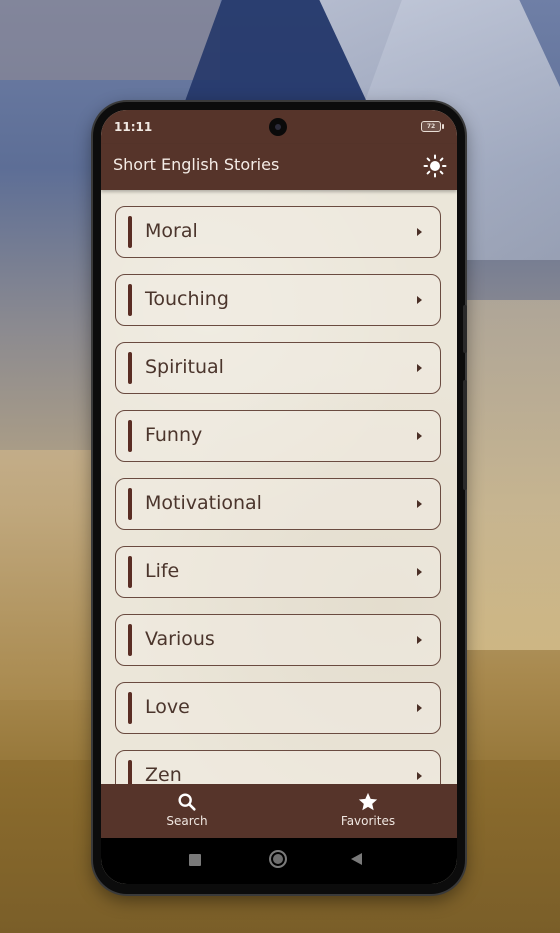 This screenshot has width=560, height=933. Describe the element at coordinates (465, 329) in the screenshot. I see `volume-button` at that location.